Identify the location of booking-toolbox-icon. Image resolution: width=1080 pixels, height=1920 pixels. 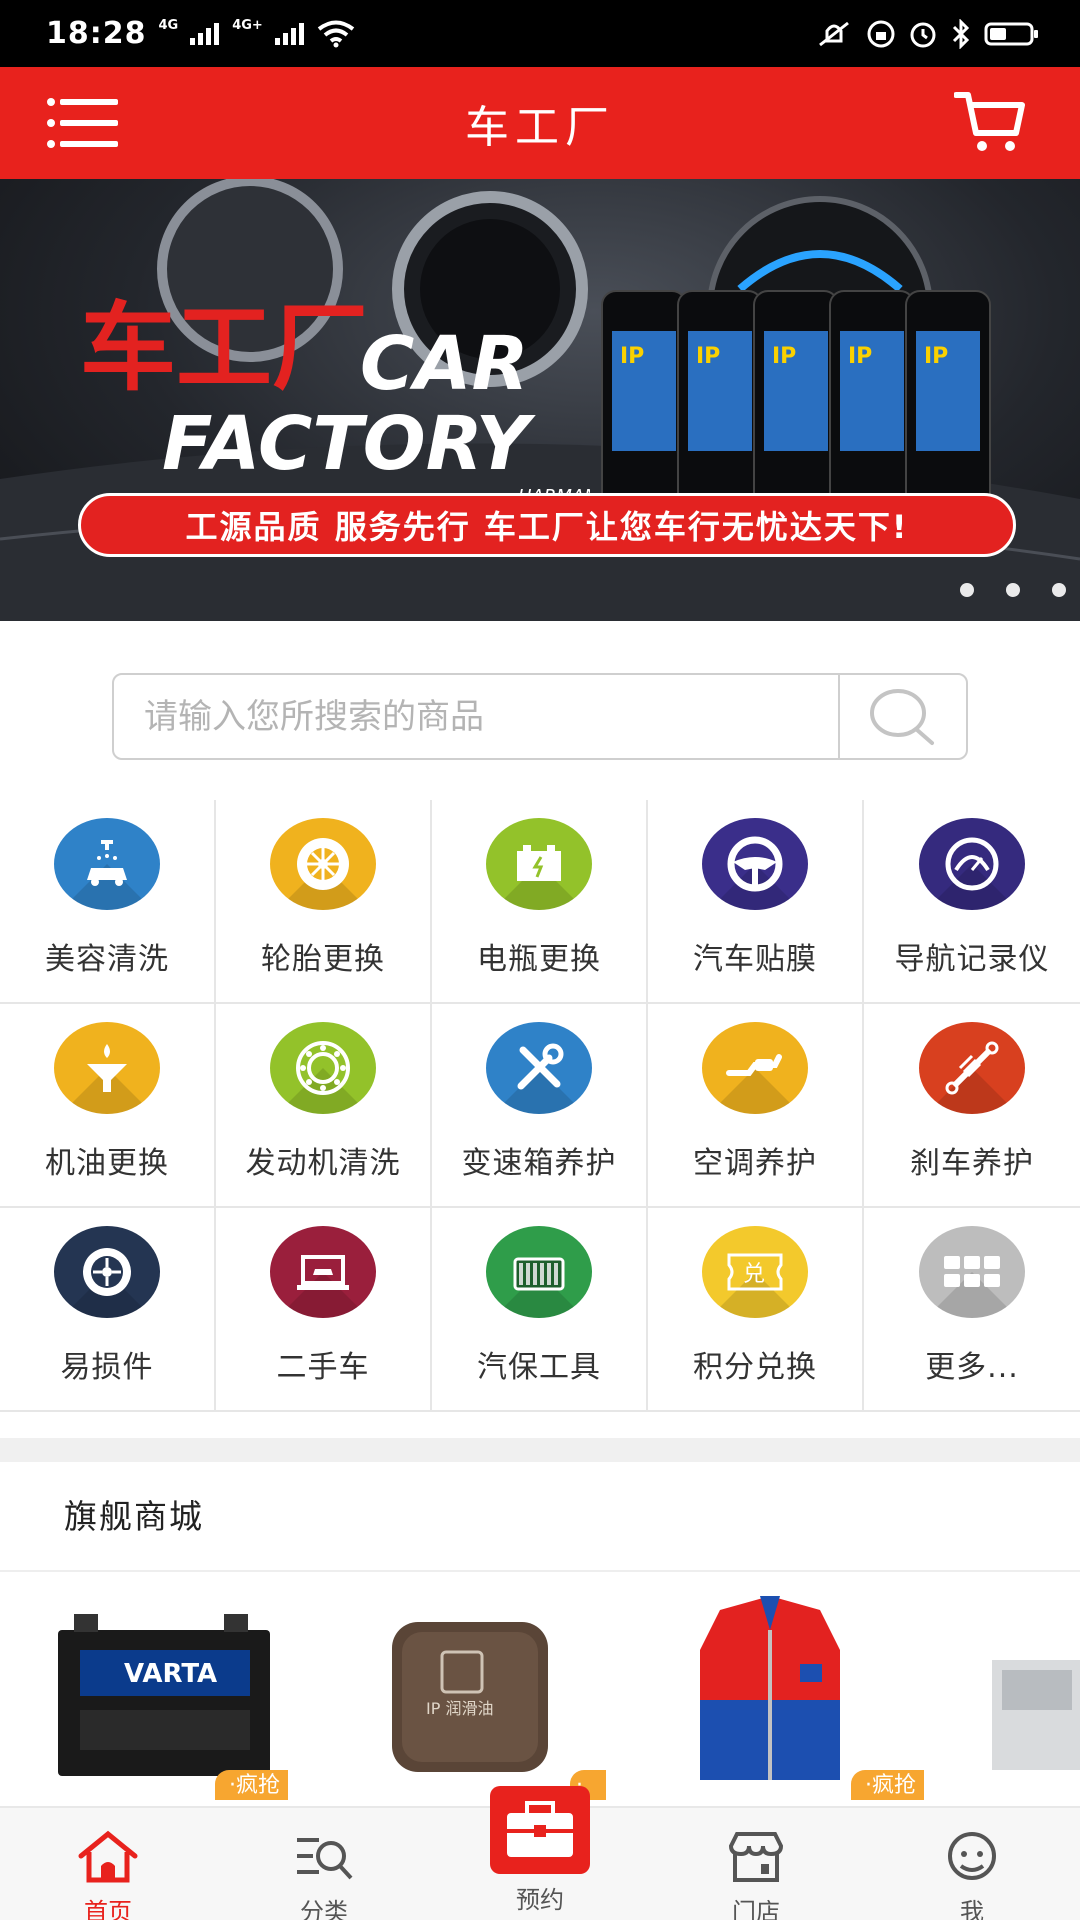
(540, 1829).